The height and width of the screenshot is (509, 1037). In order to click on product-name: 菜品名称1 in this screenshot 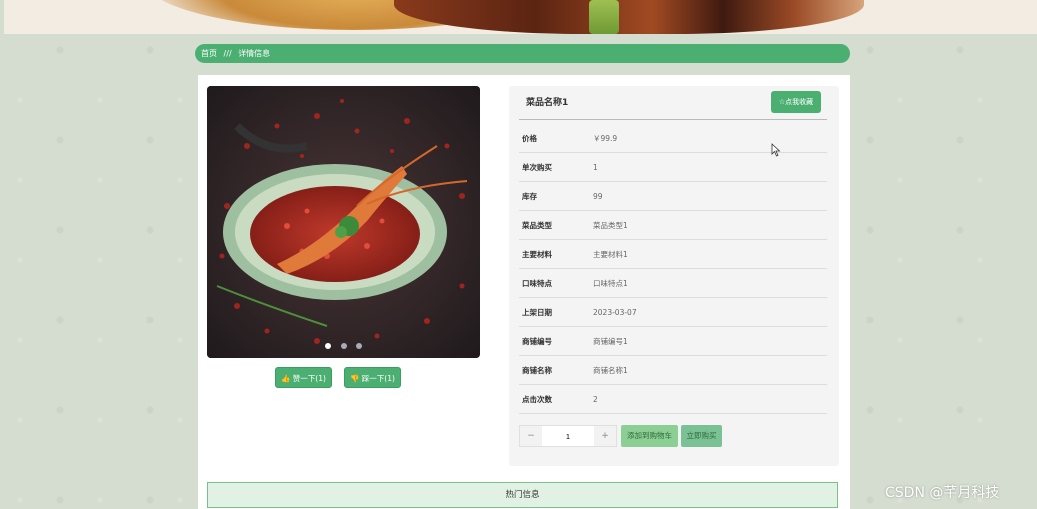, I will do `click(547, 103)`.